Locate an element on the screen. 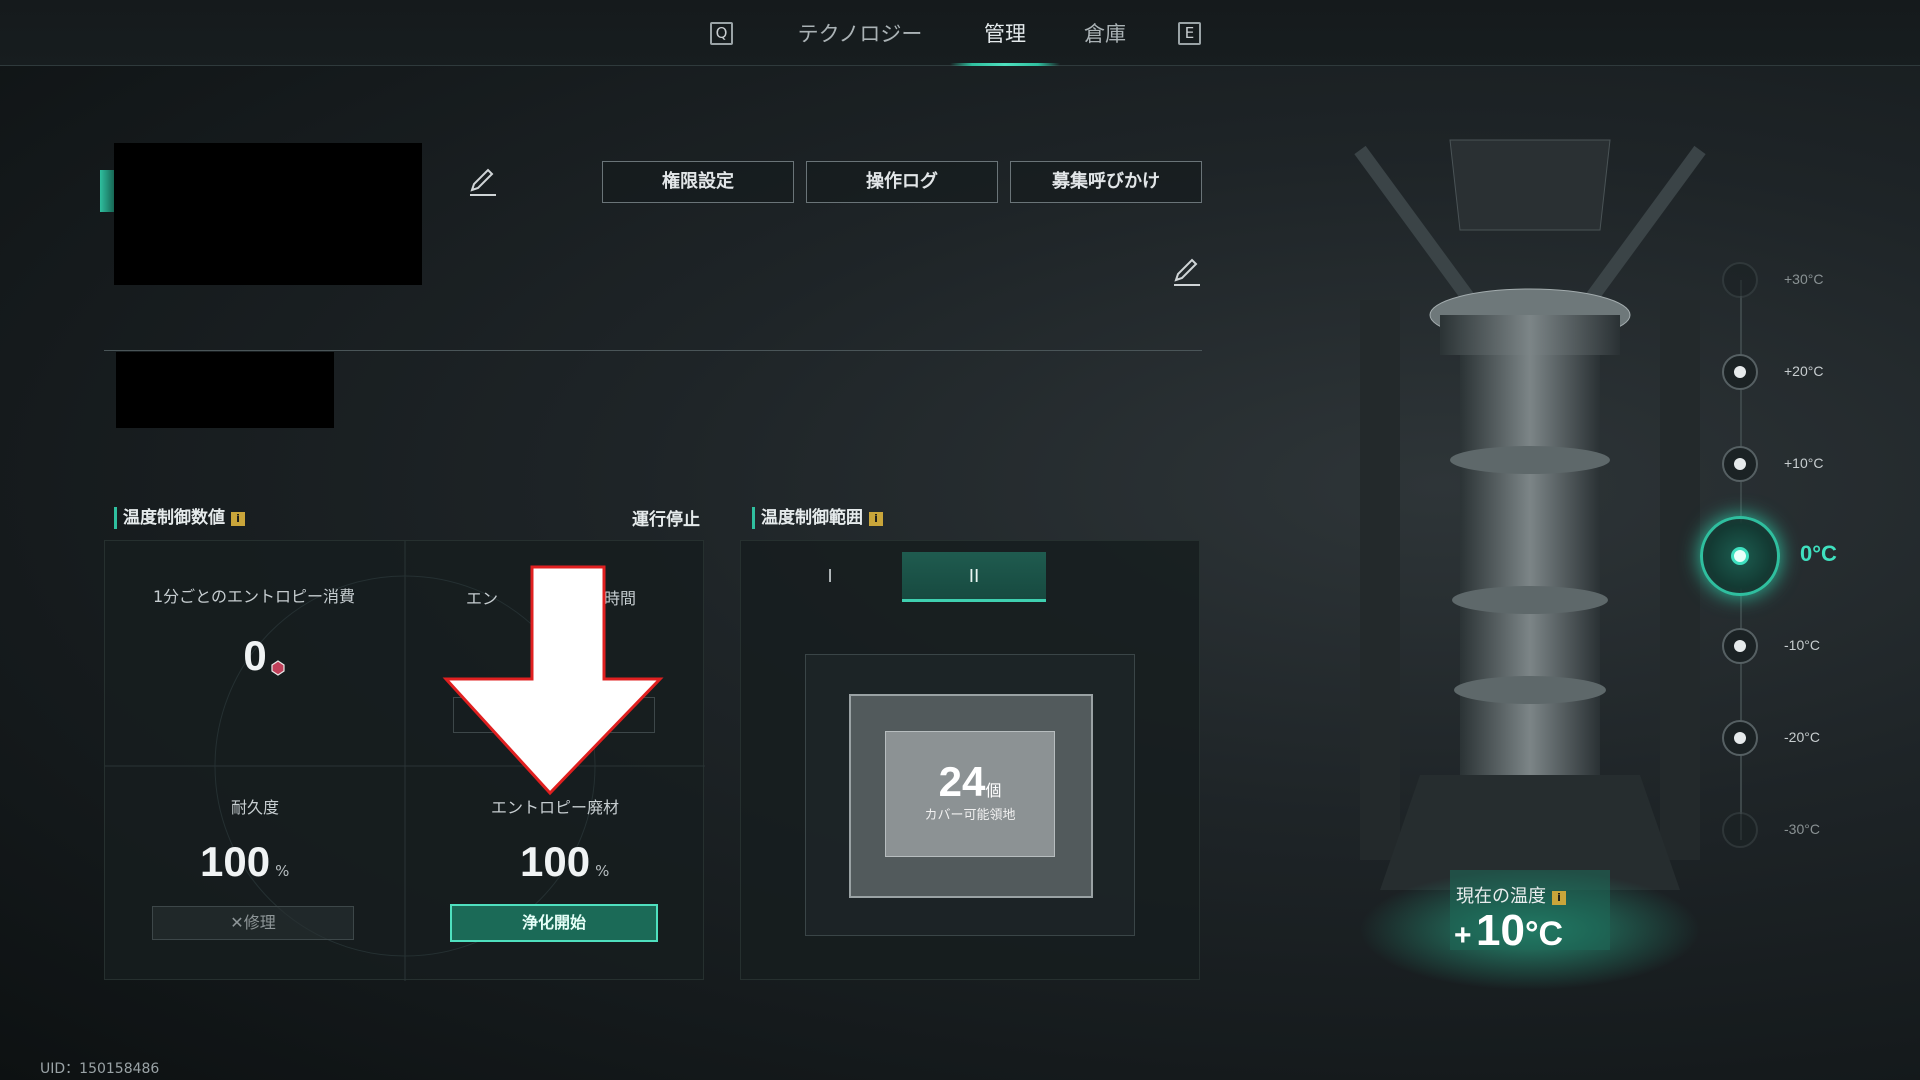  range-tab-2: II is located at coordinates (974, 577).